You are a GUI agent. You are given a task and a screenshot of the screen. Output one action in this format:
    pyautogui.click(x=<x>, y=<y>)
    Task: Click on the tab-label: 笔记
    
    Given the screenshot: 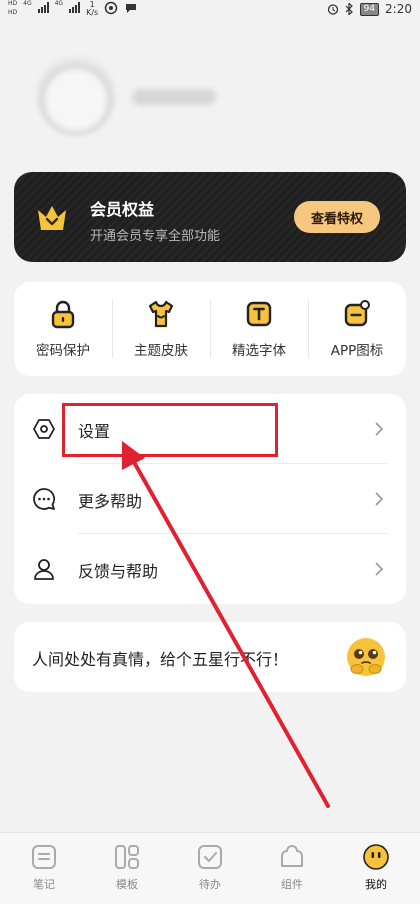 What is the action you would take?
    pyautogui.click(x=44, y=884)
    